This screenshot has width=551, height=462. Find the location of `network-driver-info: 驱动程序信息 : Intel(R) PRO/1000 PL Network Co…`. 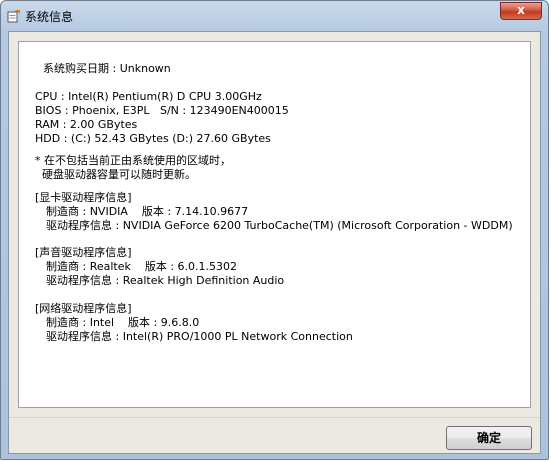

network-driver-info: 驱动程序信息 : Intel(R) PRO/1000 PL Network Co… is located at coordinates (199, 336).